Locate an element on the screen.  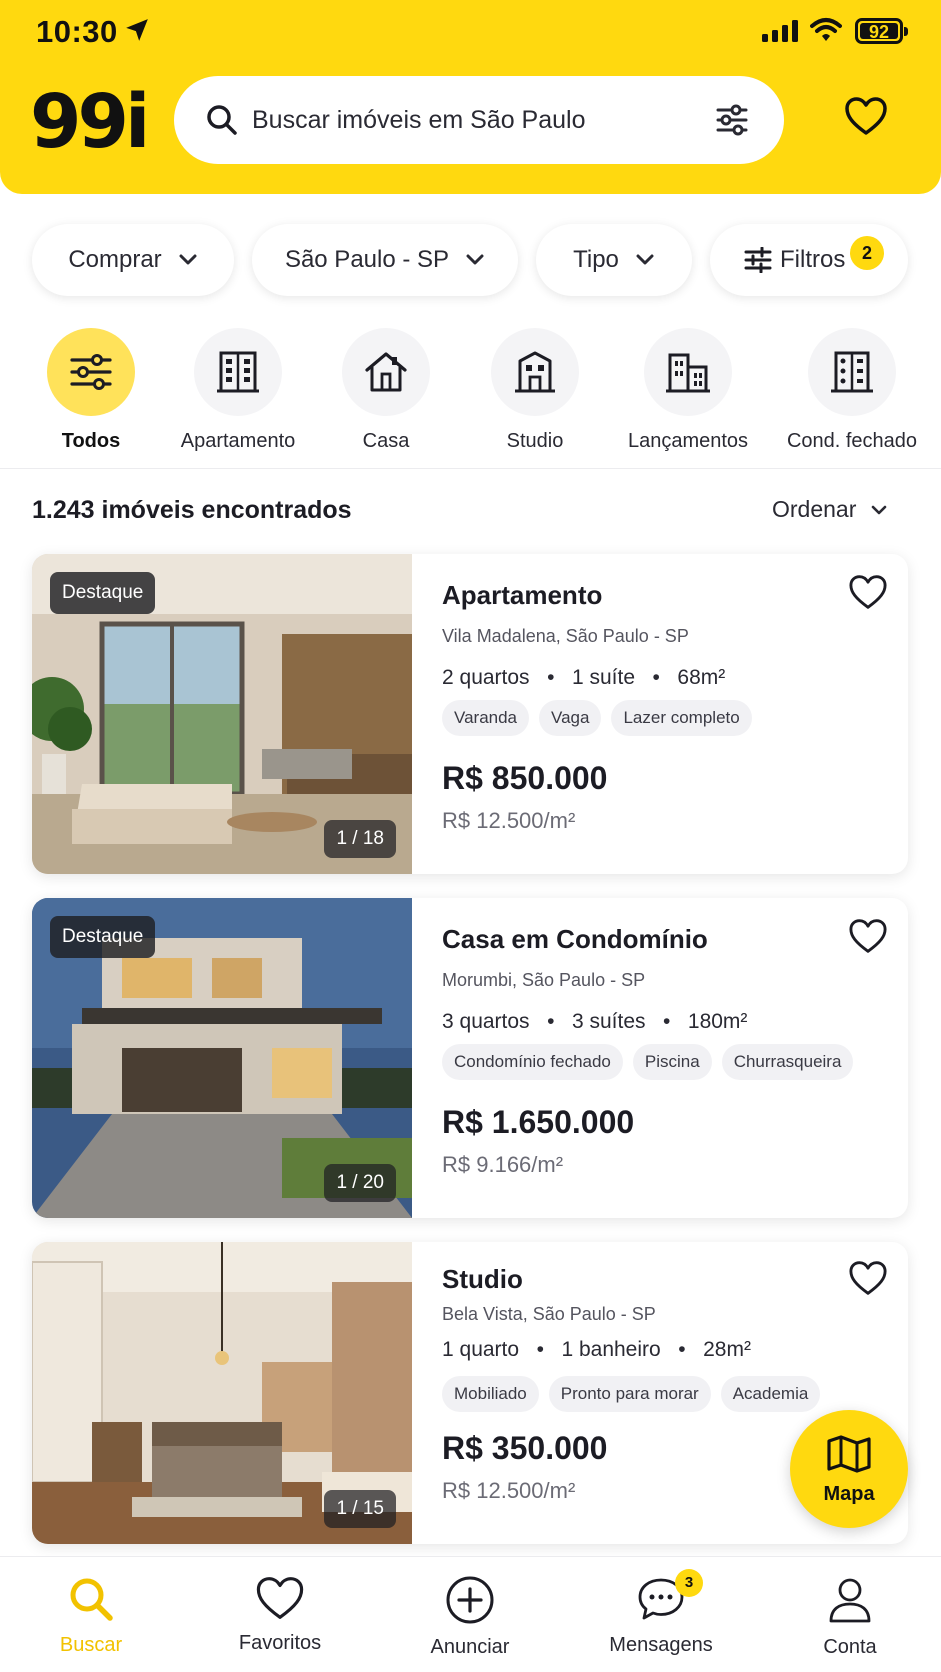
map-icon is located at coordinates (849, 1454).